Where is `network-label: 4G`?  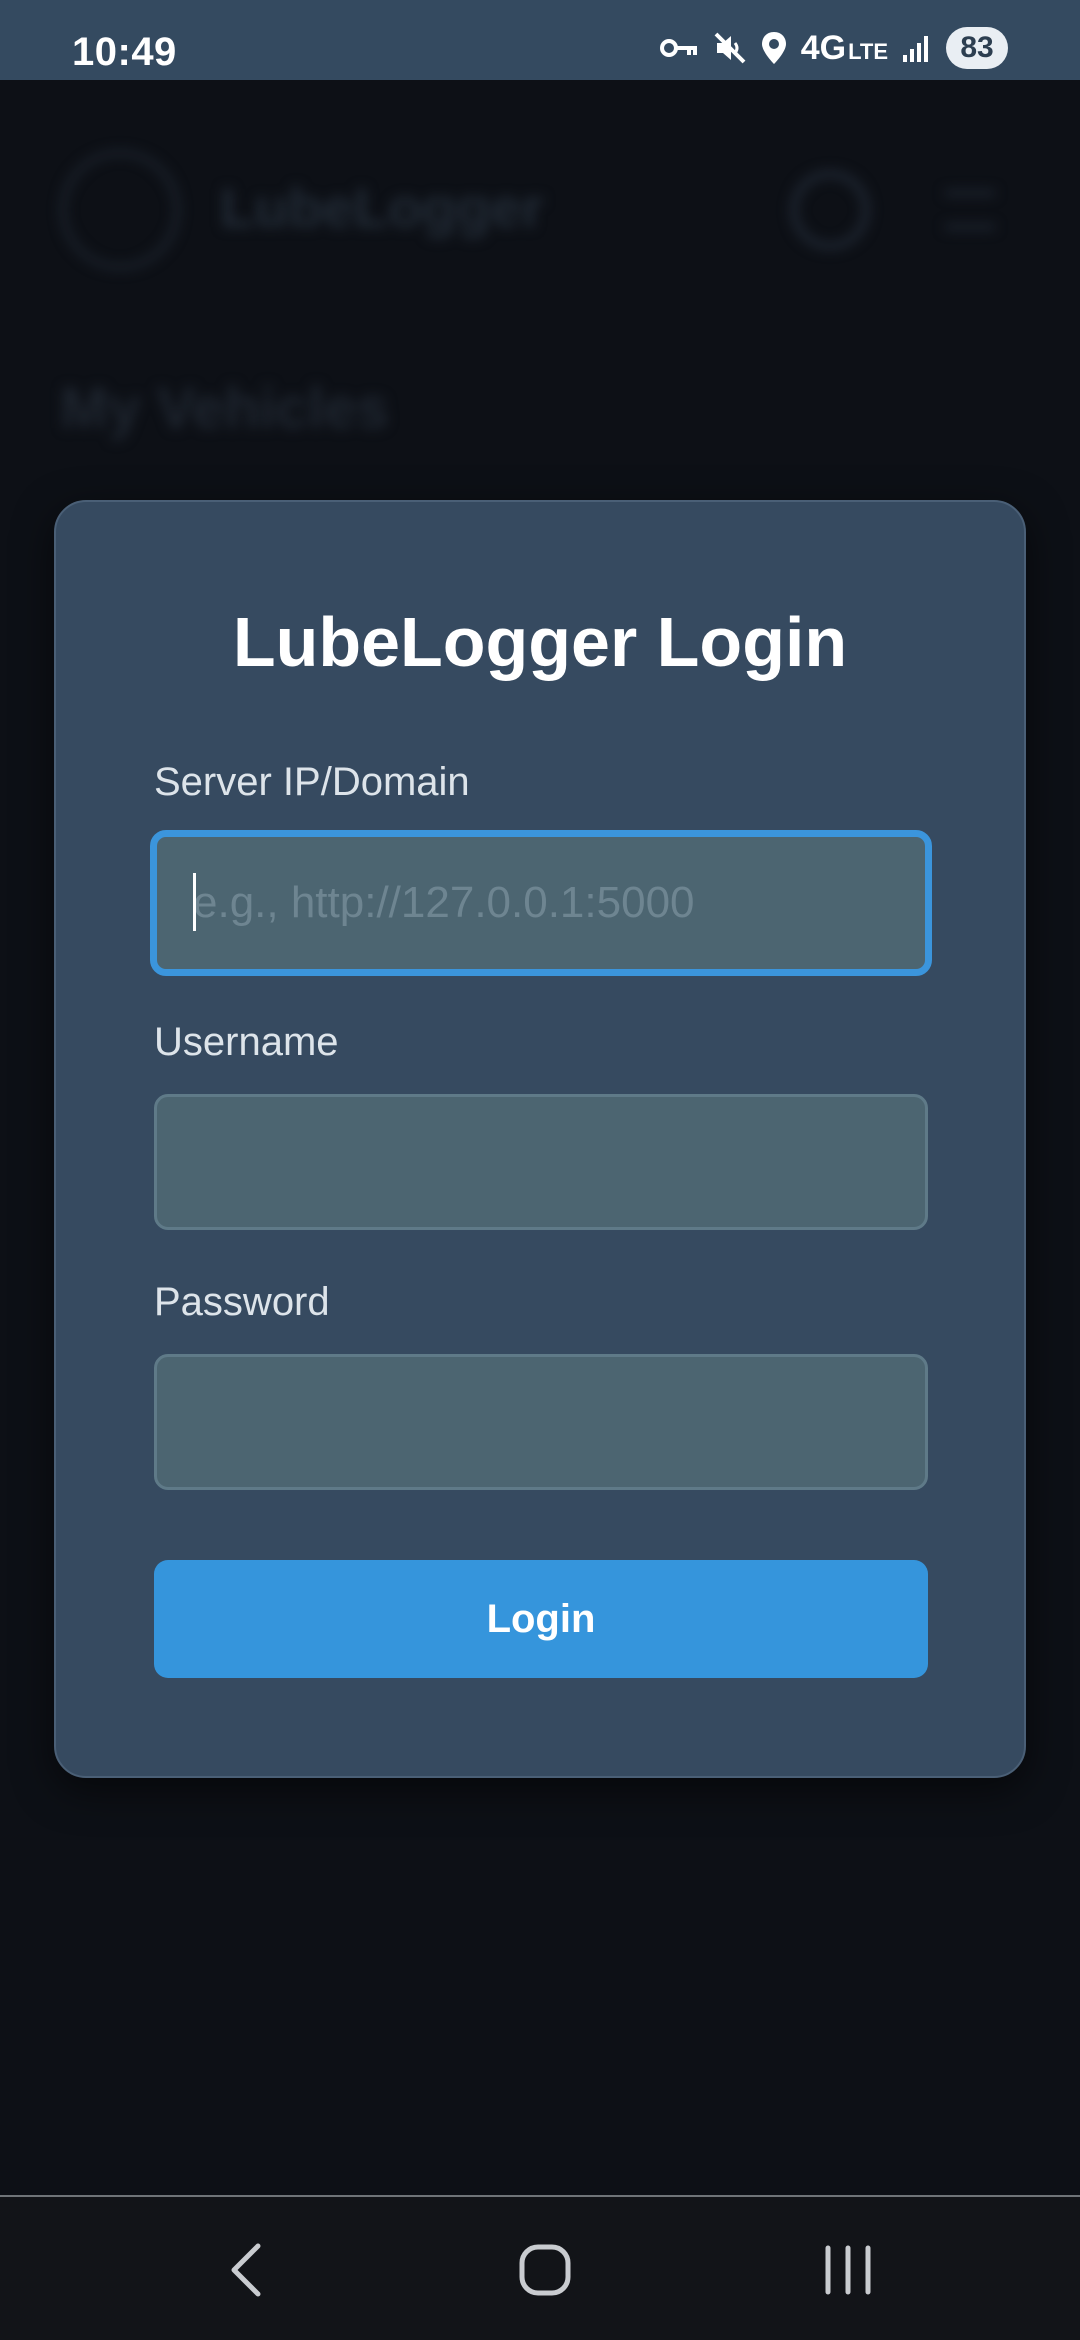
network-label: 4G is located at coordinates (823, 47).